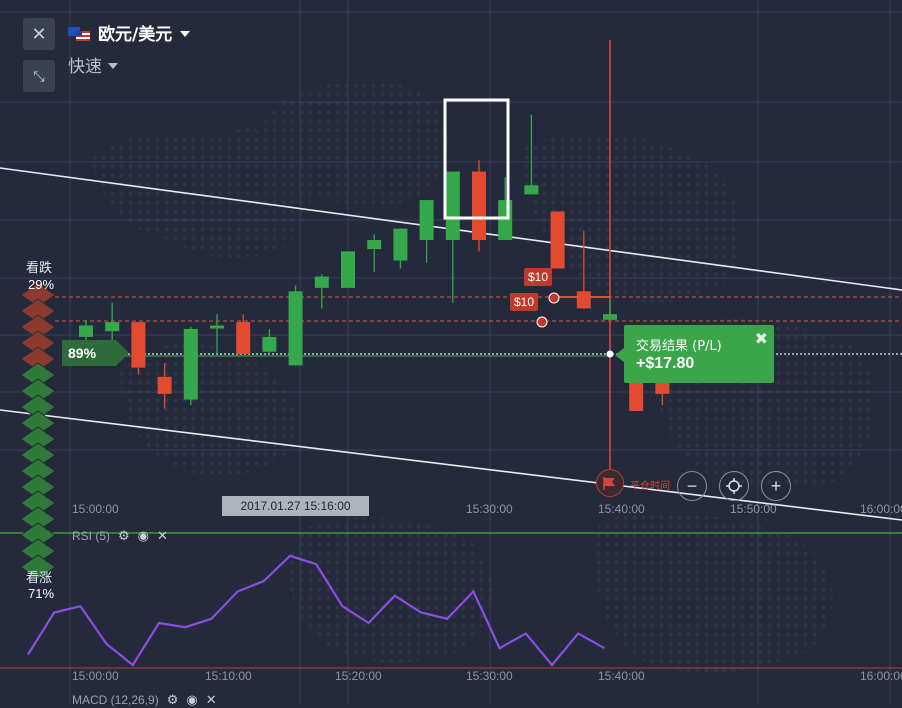 The image size is (902, 708). I want to click on mode-label: 快速, so click(85, 67).